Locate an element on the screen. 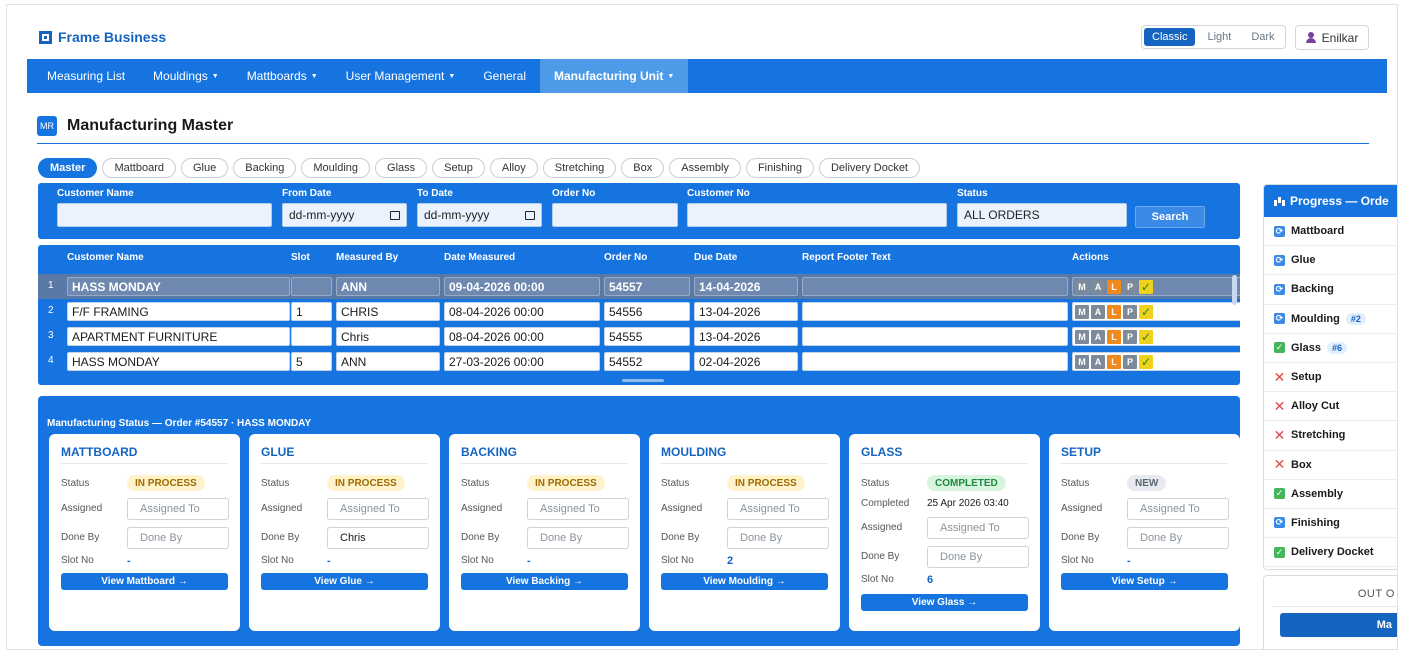 The height and width of the screenshot is (654, 1402). cell-measured-by: Chris is located at coordinates (388, 336).